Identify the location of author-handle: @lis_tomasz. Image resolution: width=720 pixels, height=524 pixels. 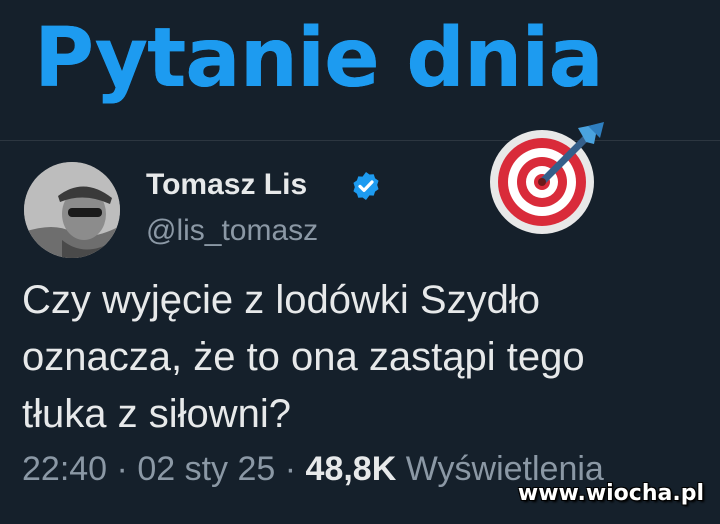
(232, 231).